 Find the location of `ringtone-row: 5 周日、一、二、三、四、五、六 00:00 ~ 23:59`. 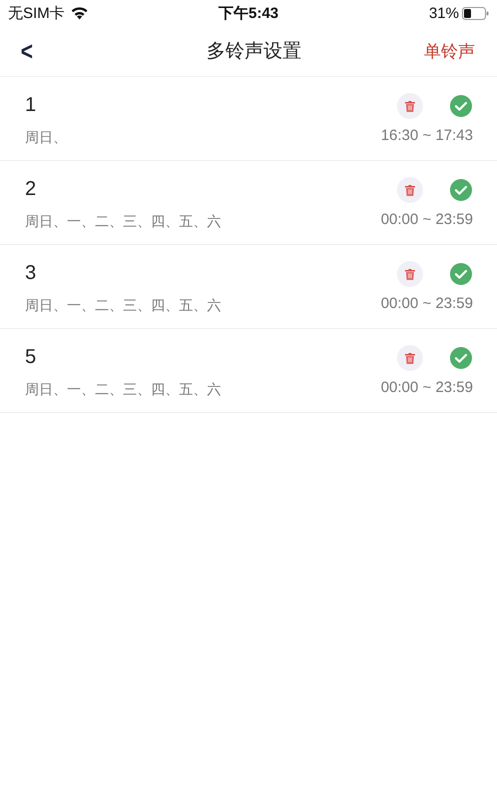

ringtone-row: 5 周日、一、二、三、四、五、六 00:00 ~ 23:59 is located at coordinates (248, 371).